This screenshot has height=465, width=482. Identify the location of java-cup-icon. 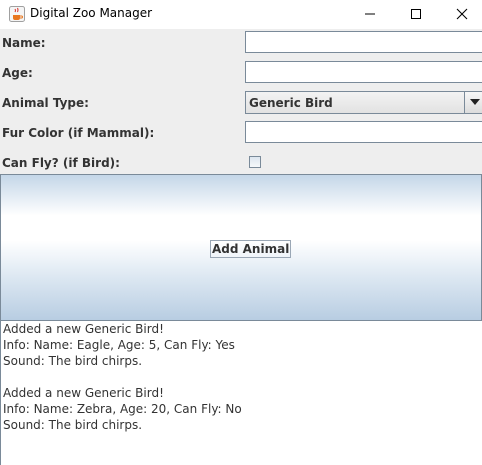
(17, 14).